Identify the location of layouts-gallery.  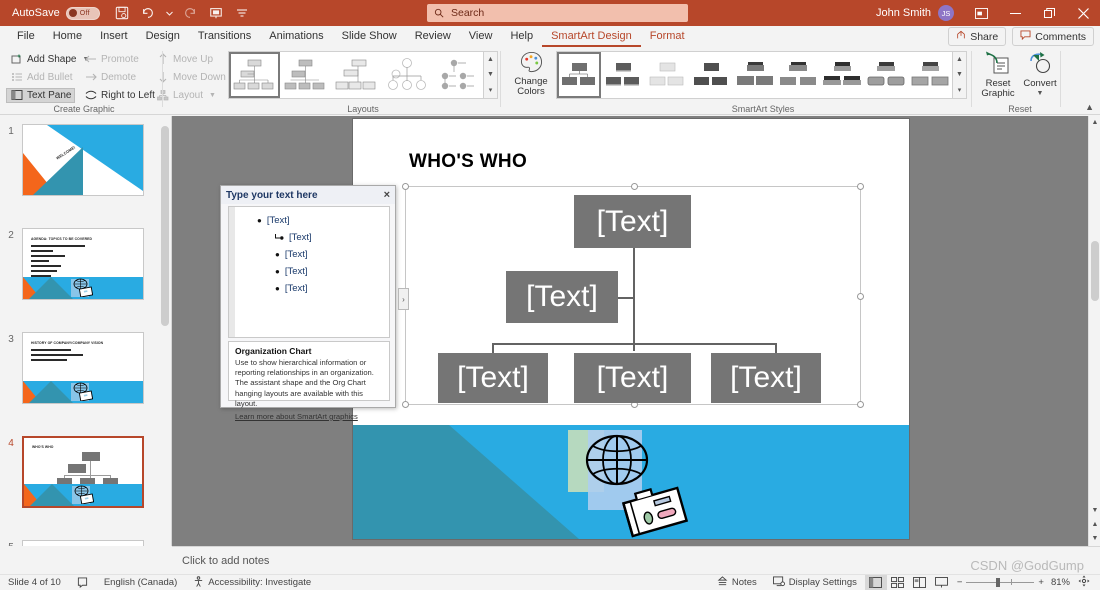
(356, 75).